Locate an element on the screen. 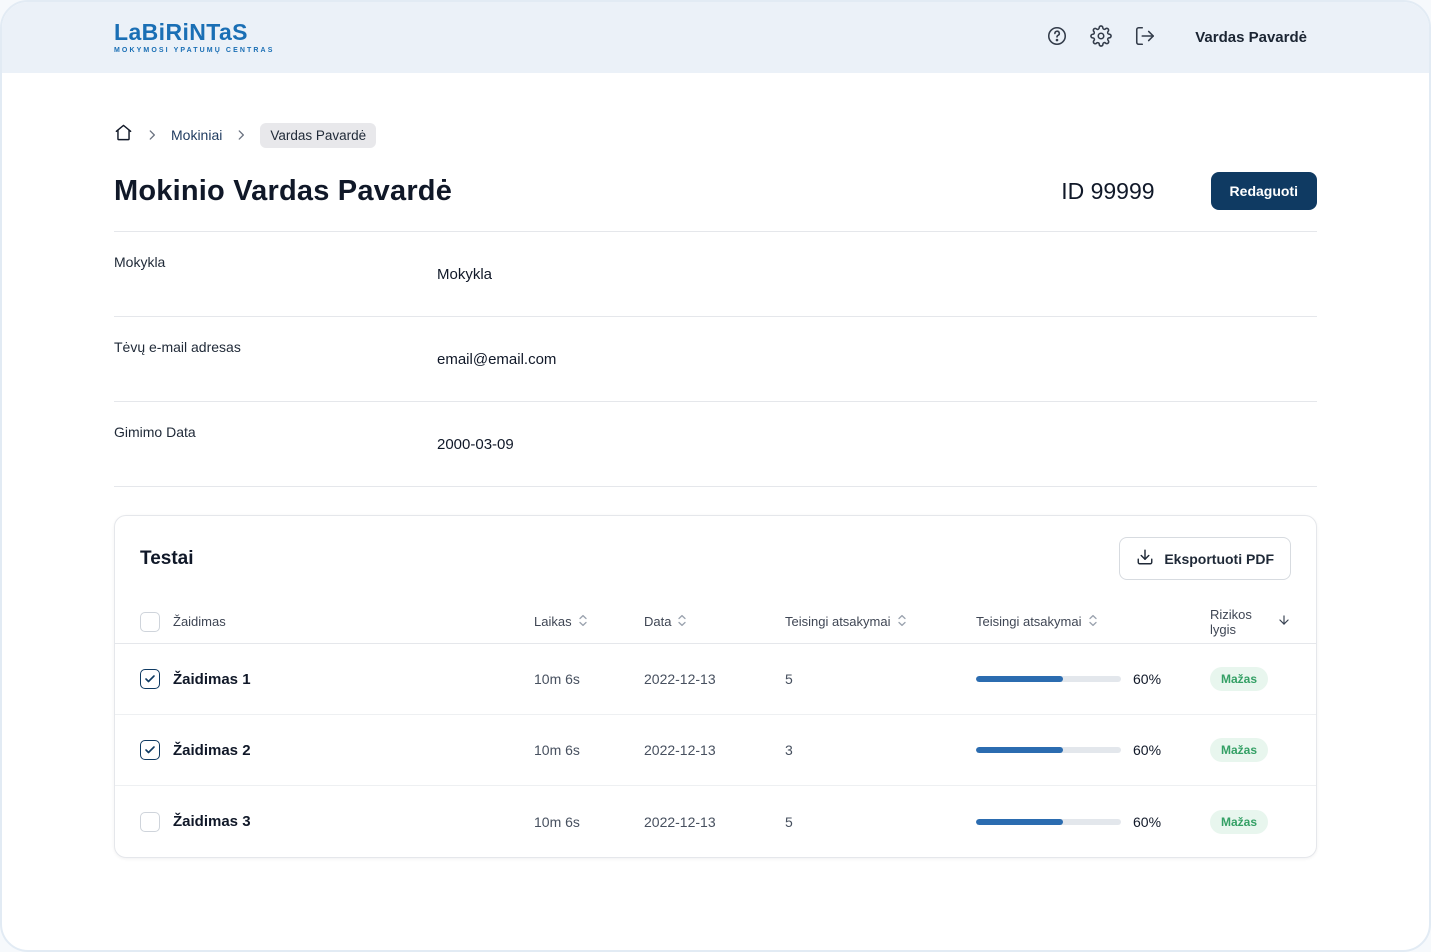  sort-descending-icon is located at coordinates (1284, 621).